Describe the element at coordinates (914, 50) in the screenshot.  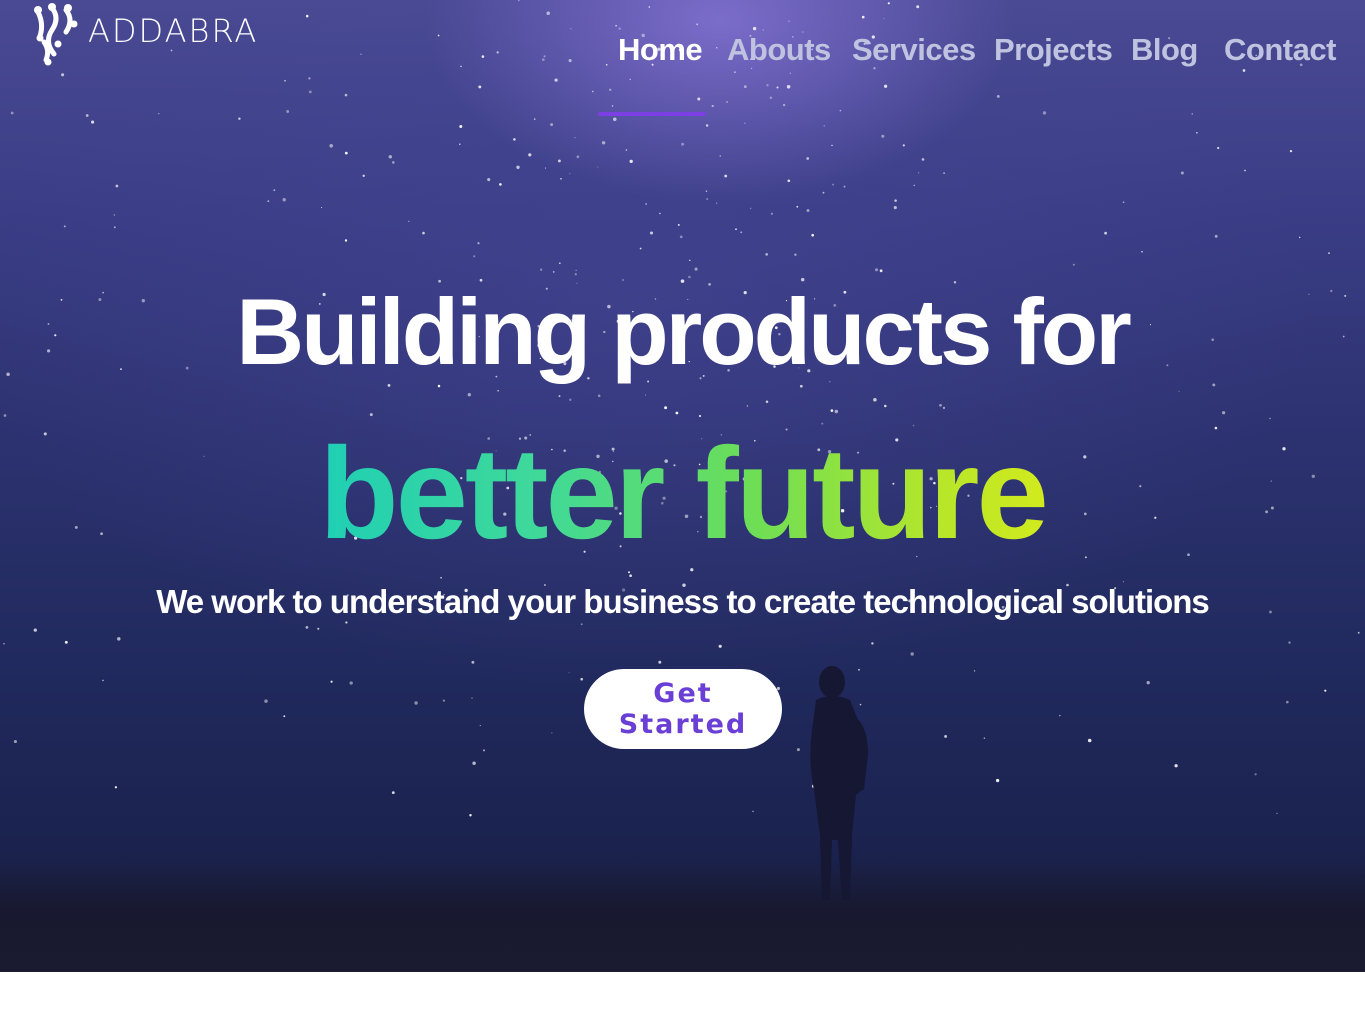
I see `nav-item-services: Services` at that location.